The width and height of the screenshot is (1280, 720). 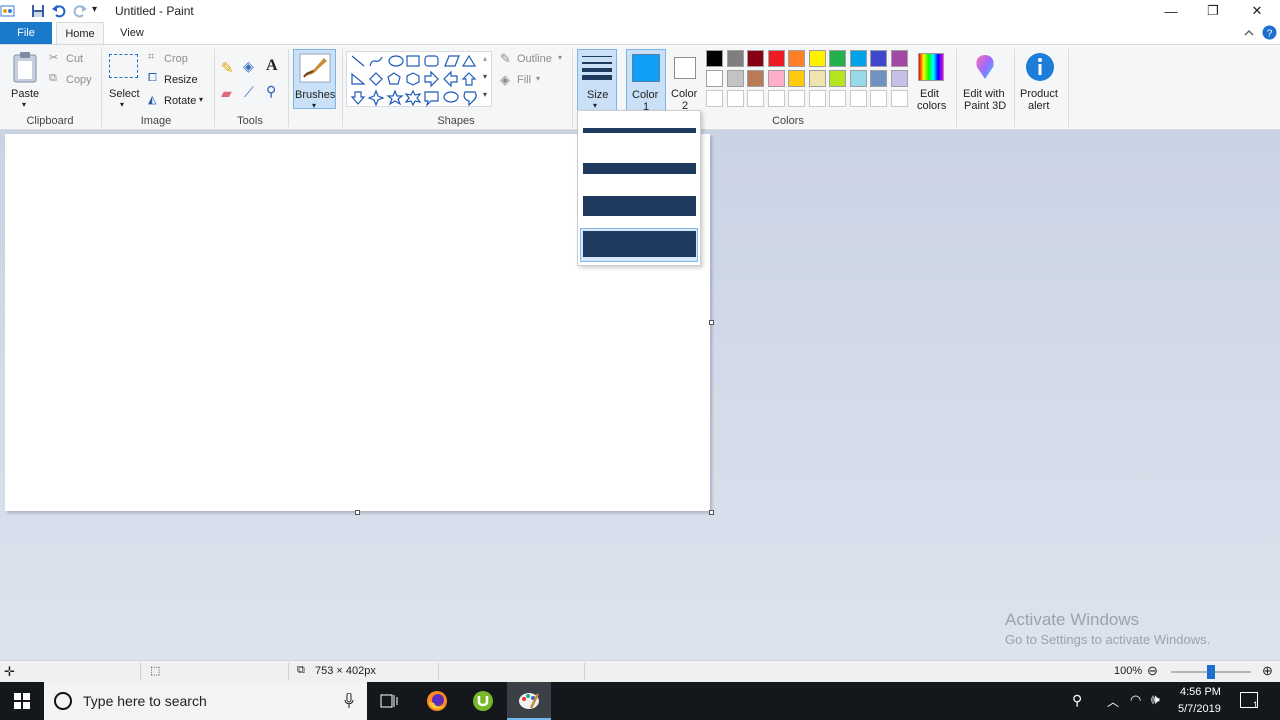 I want to click on product-alert-button: Product alert, so click(x=1041, y=80).